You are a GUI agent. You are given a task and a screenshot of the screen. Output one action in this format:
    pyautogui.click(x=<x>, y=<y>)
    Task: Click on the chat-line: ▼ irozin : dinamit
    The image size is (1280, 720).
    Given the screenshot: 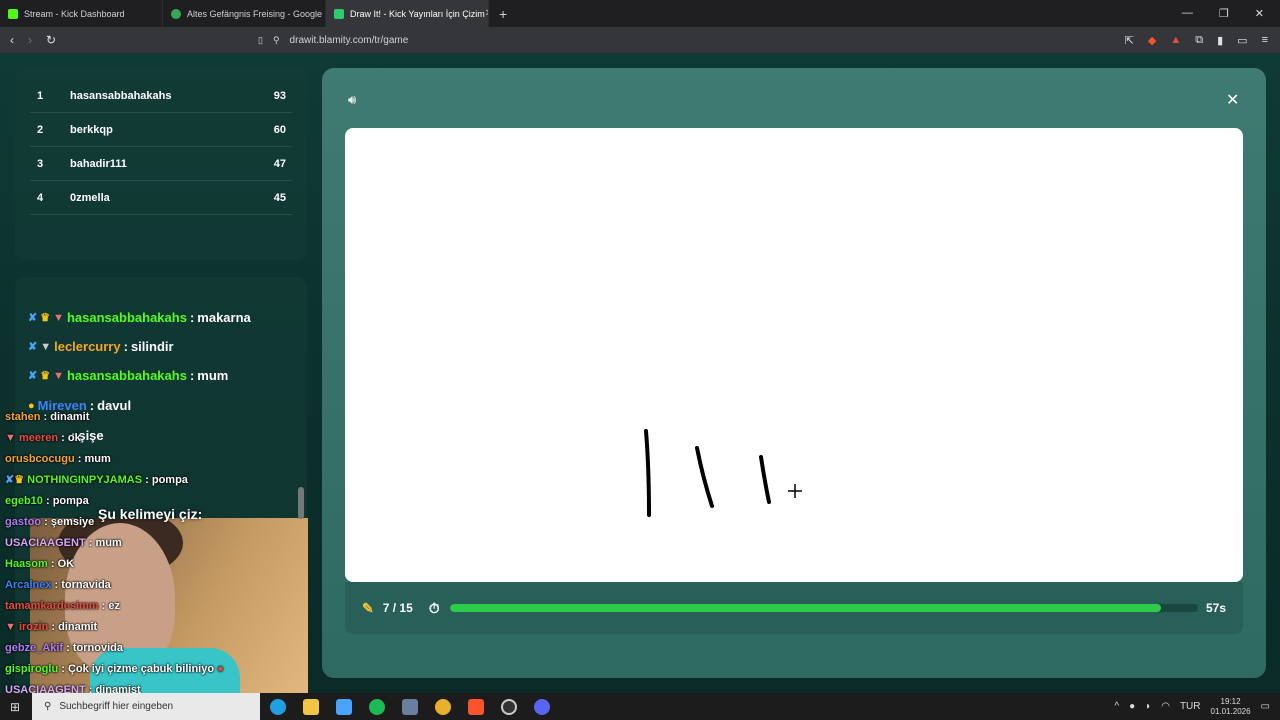 What is the action you would take?
    pyautogui.click(x=51, y=627)
    